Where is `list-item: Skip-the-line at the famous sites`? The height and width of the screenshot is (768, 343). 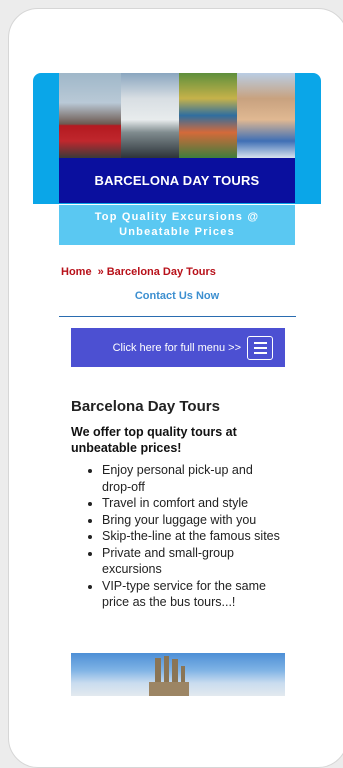
list-item: Skip-the-line at the famous sites is located at coordinates (193, 536).